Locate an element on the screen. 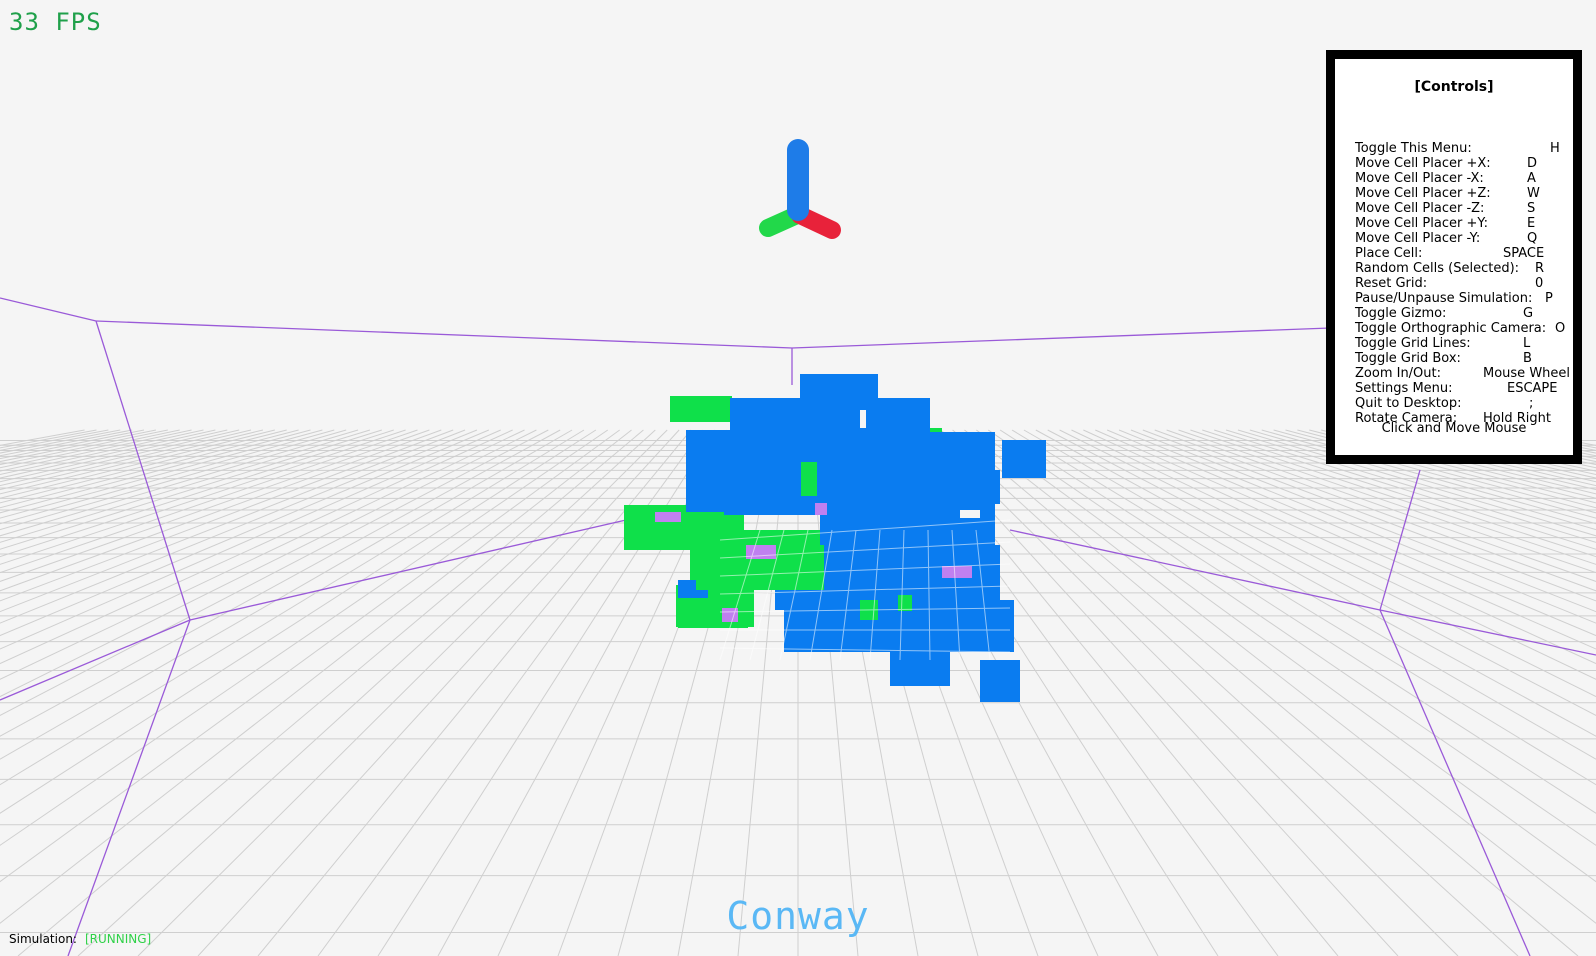 Image resolution: width=1596 pixels, height=956 pixels. controls-footer: Click and Move Mouse is located at coordinates (1454, 428).